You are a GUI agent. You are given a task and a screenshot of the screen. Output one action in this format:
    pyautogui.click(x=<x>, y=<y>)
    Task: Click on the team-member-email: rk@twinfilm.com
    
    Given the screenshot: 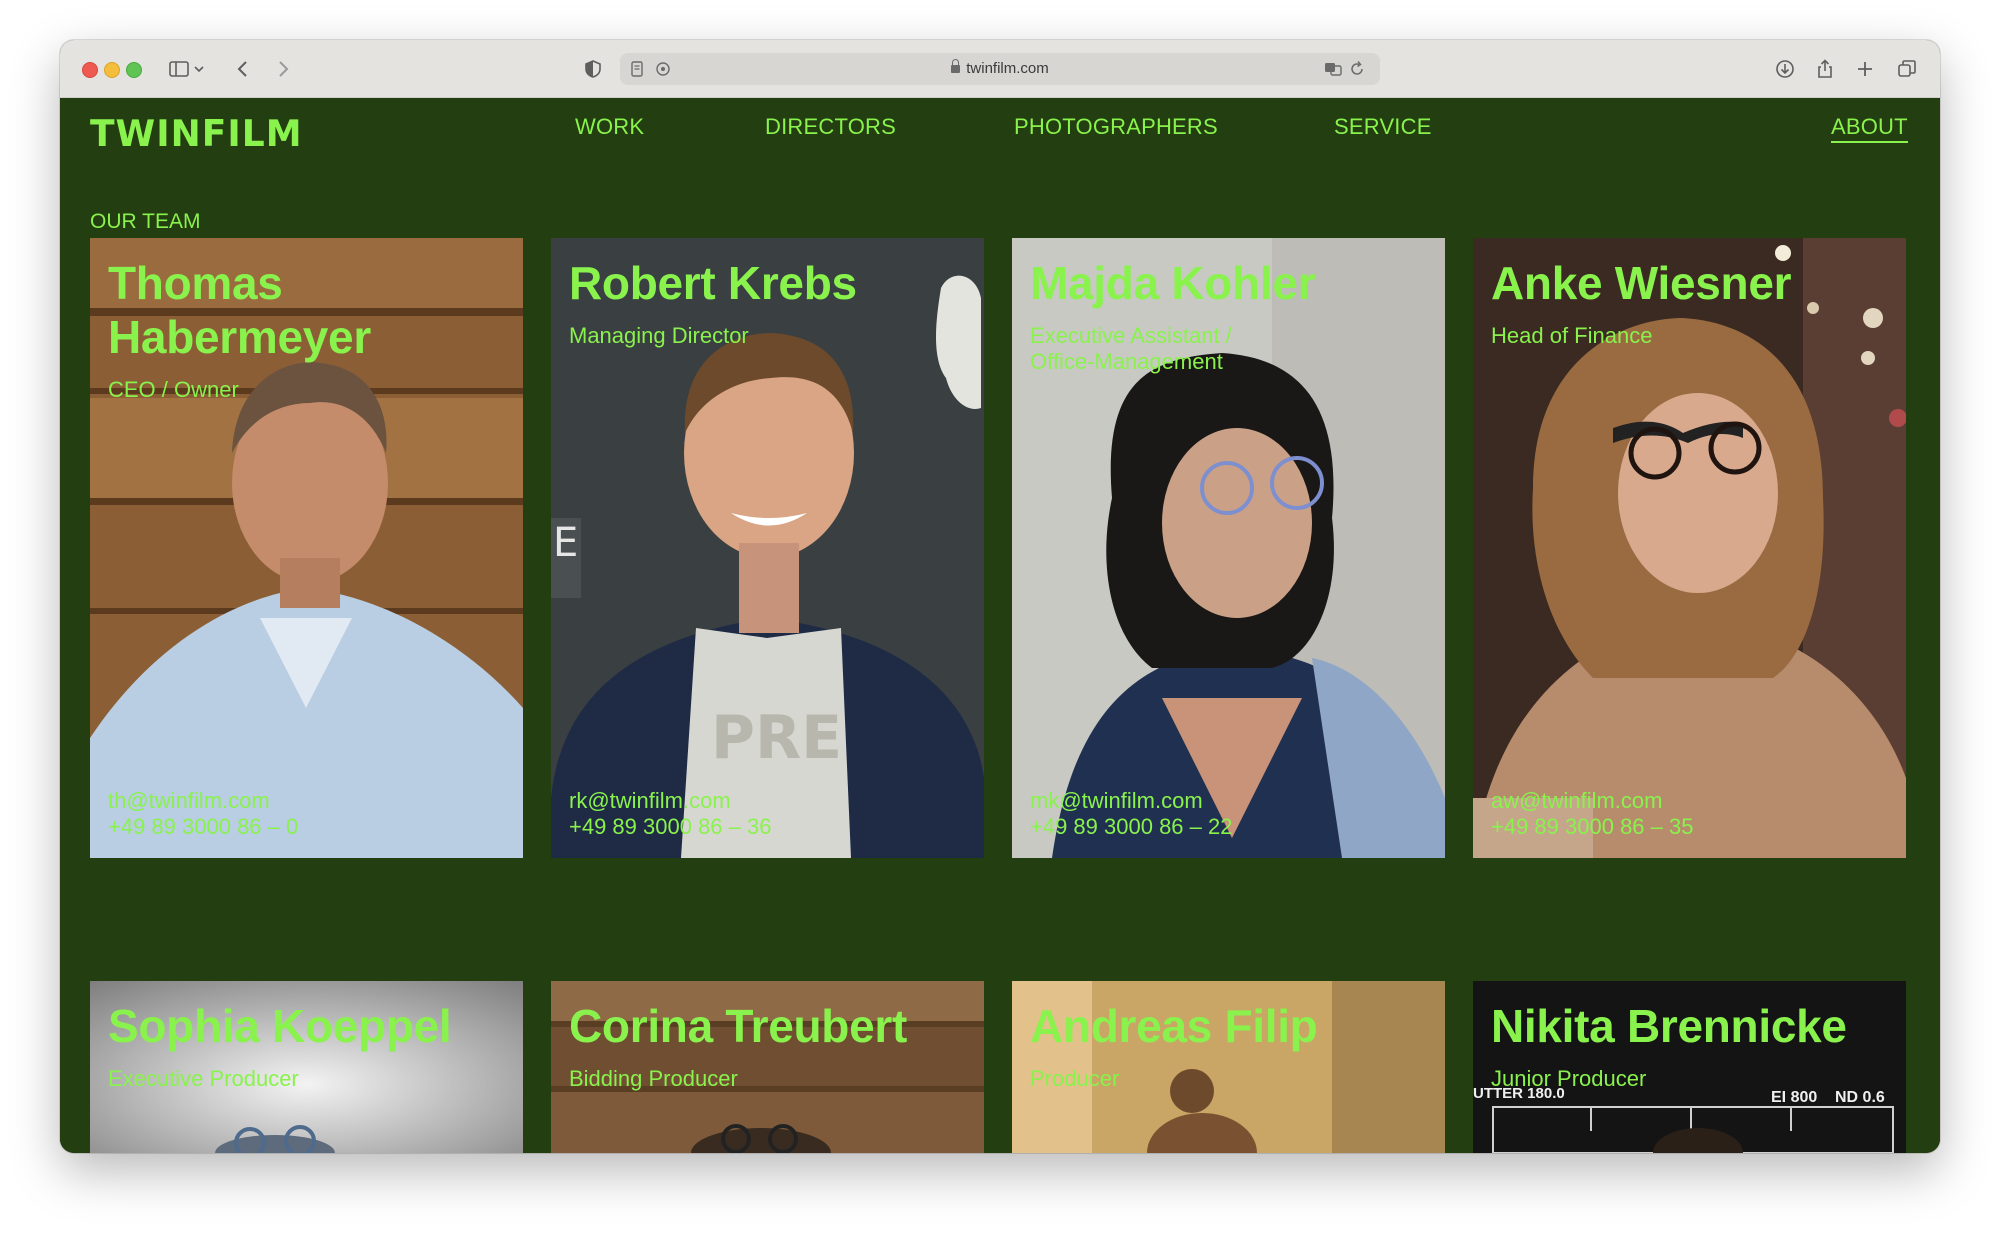 What is the action you would take?
    pyautogui.click(x=650, y=801)
    